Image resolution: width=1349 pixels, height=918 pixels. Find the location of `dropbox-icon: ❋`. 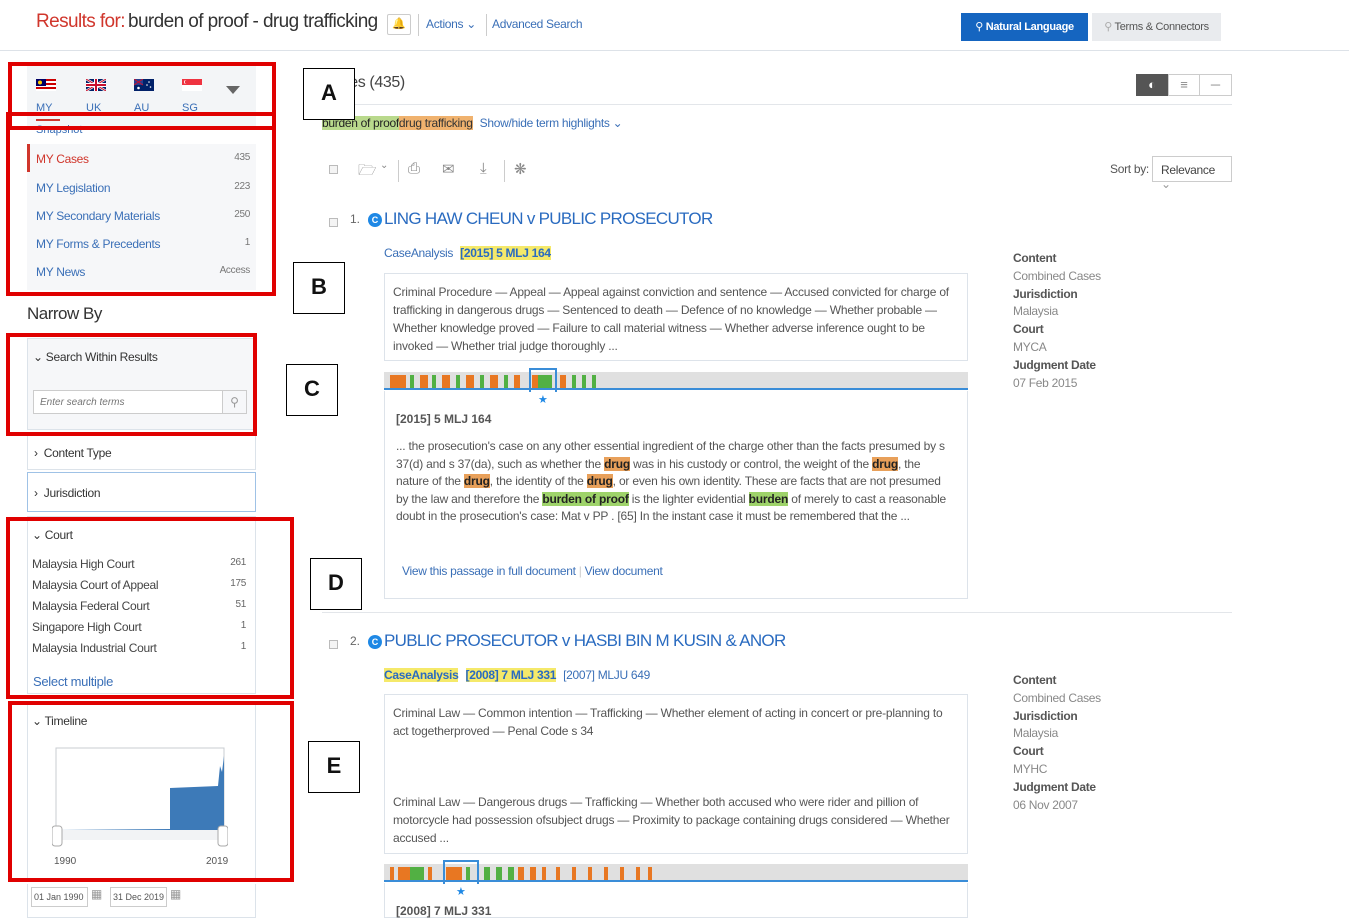

dropbox-icon: ❋ is located at coordinates (520, 169).